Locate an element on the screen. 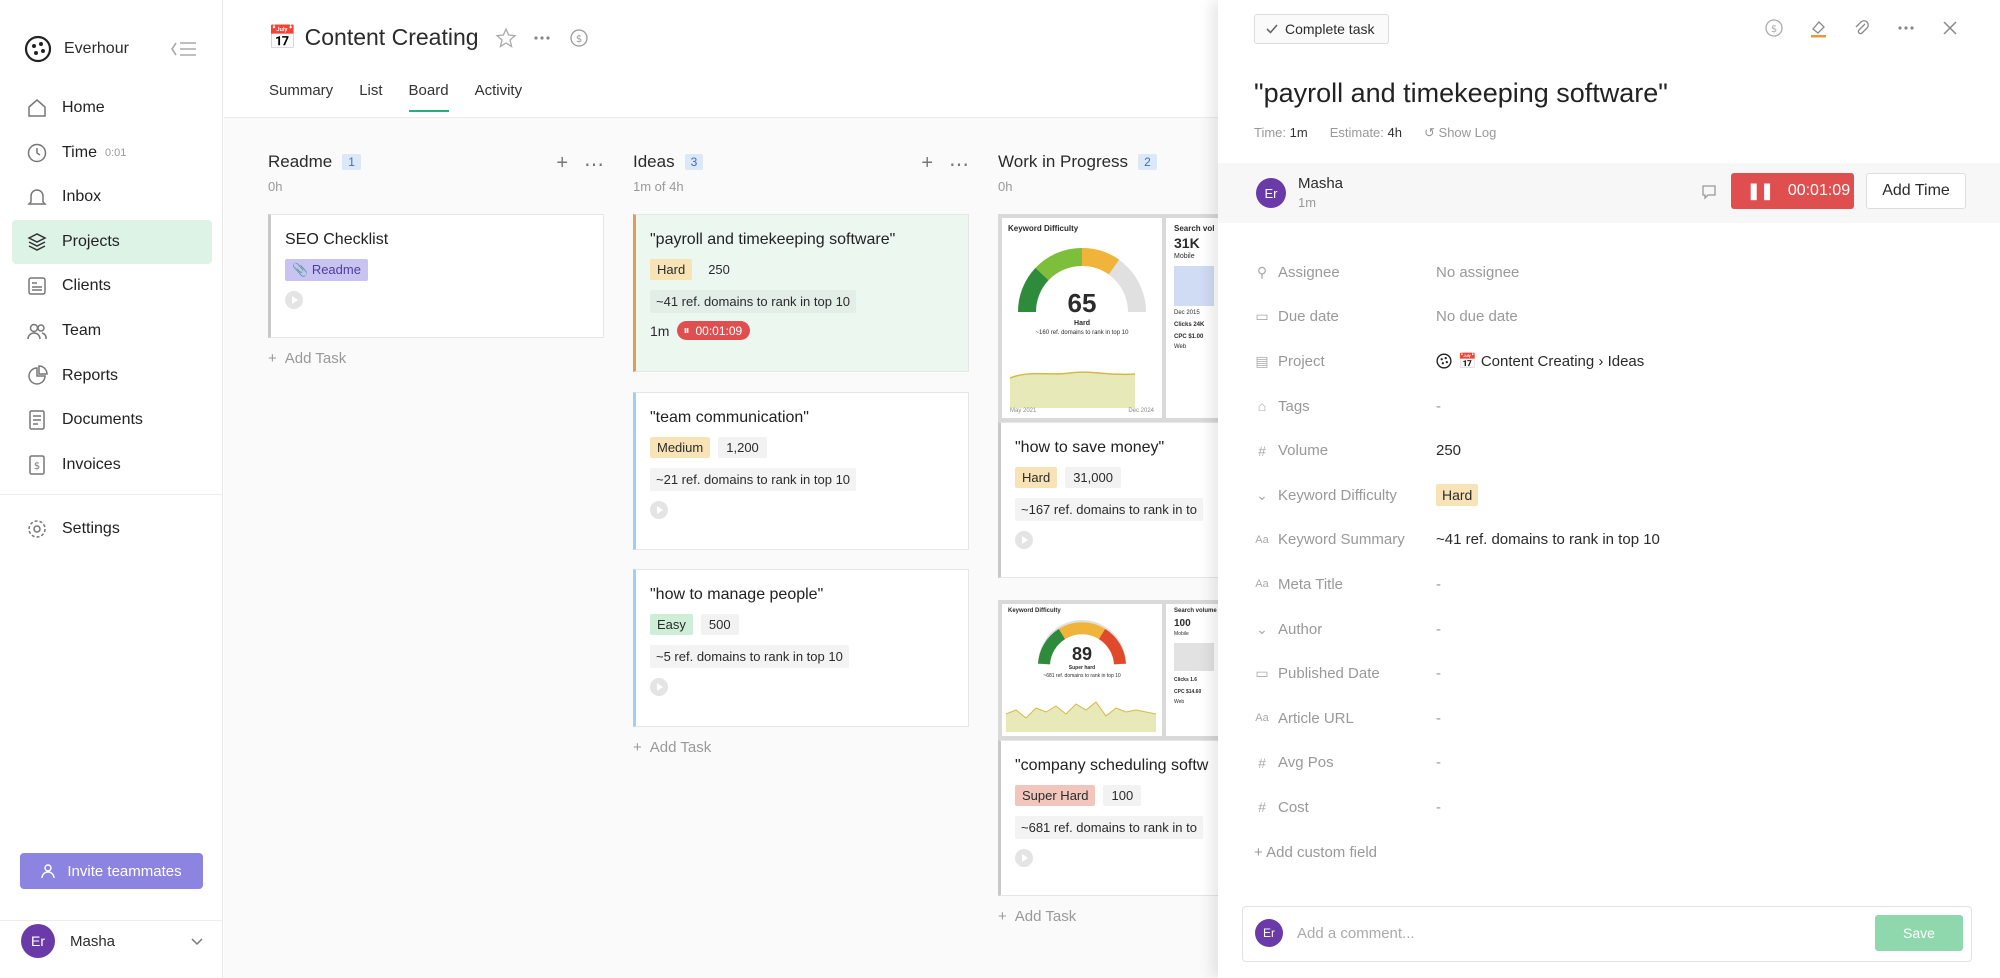 The image size is (2000, 978). comment-icon is located at coordinates (1709, 192).